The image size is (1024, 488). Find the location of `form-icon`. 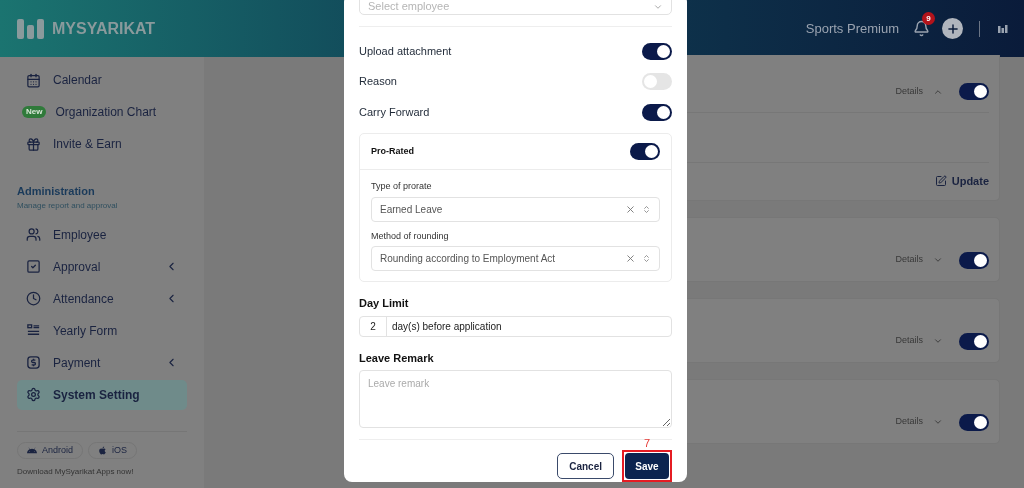

form-icon is located at coordinates (33, 330).